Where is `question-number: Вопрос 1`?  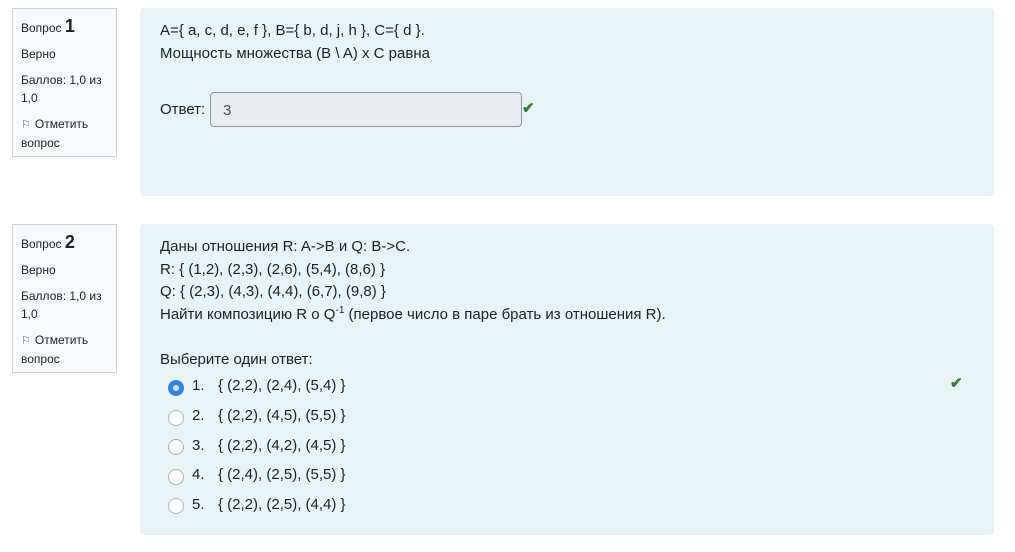
question-number: Вопрос 1 is located at coordinates (64, 27).